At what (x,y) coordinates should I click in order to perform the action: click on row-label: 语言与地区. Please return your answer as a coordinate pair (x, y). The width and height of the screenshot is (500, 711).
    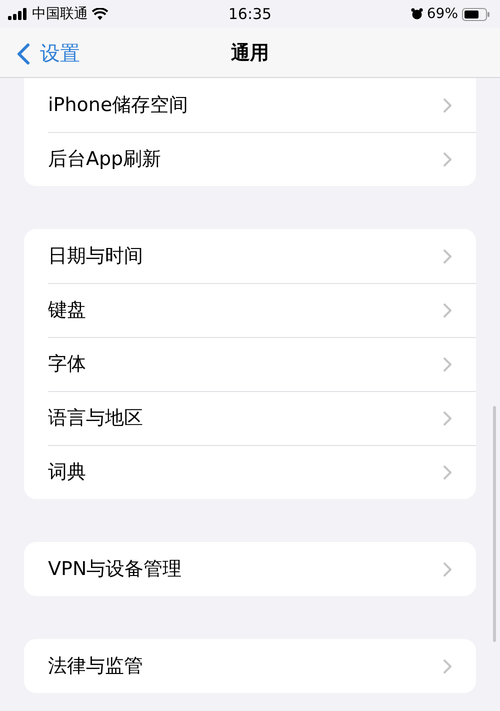
    Looking at the image, I should click on (95, 418).